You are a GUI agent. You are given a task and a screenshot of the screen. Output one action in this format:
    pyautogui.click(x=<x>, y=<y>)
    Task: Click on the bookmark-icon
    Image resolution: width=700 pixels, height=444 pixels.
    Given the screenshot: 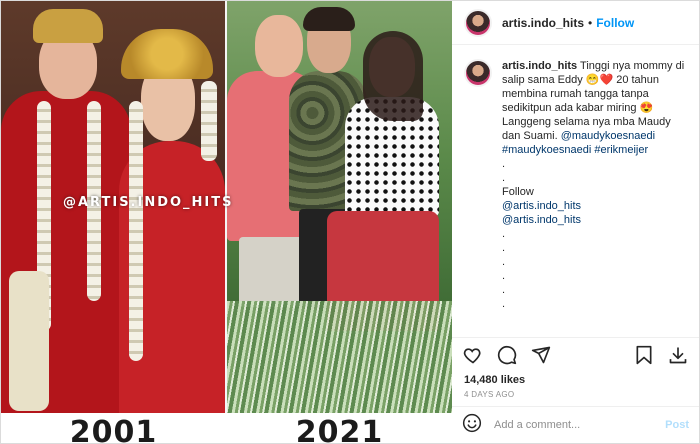 What is the action you would take?
    pyautogui.click(x=644, y=355)
    